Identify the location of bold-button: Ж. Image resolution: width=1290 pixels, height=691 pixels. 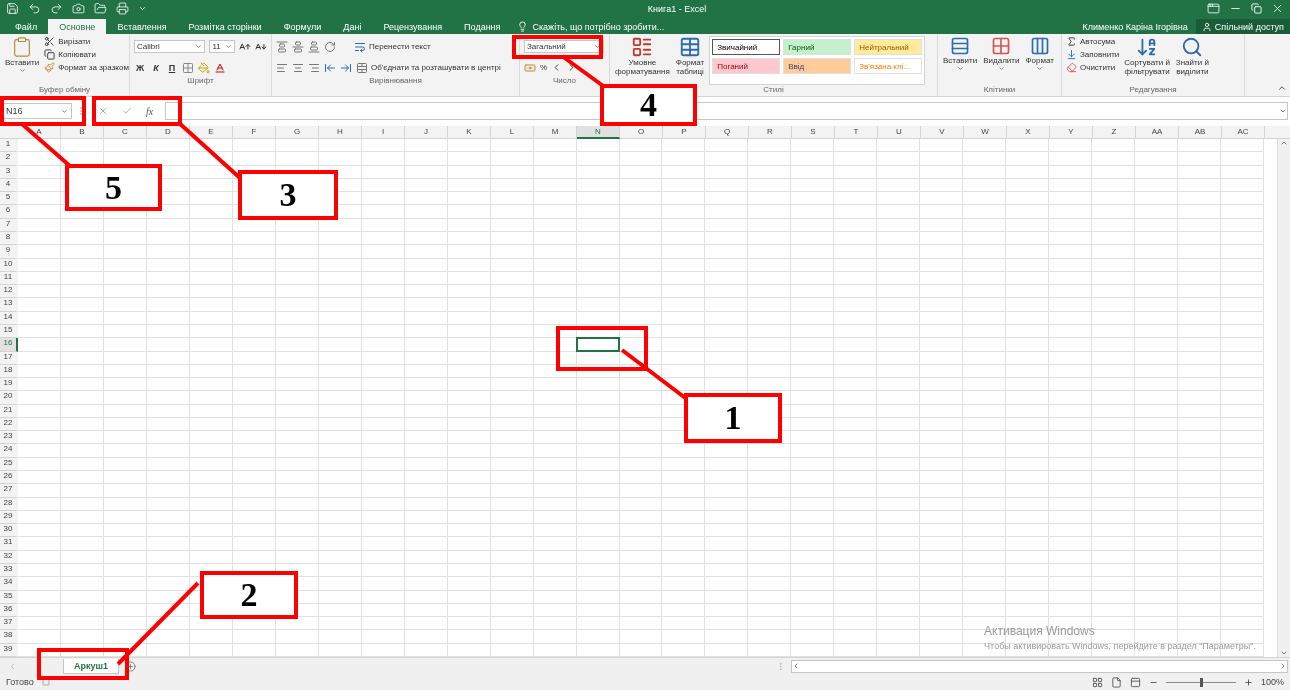
(140, 67).